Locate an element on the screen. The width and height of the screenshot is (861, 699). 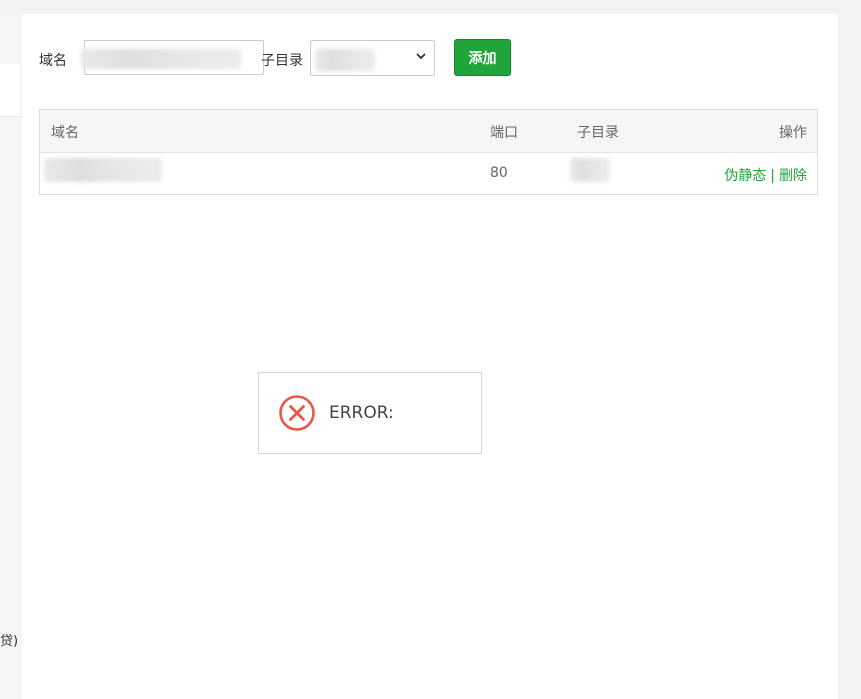
binding-table: 域名 端口 子目录 操作 80 伪静态 | 删除 is located at coordinates (428, 152).